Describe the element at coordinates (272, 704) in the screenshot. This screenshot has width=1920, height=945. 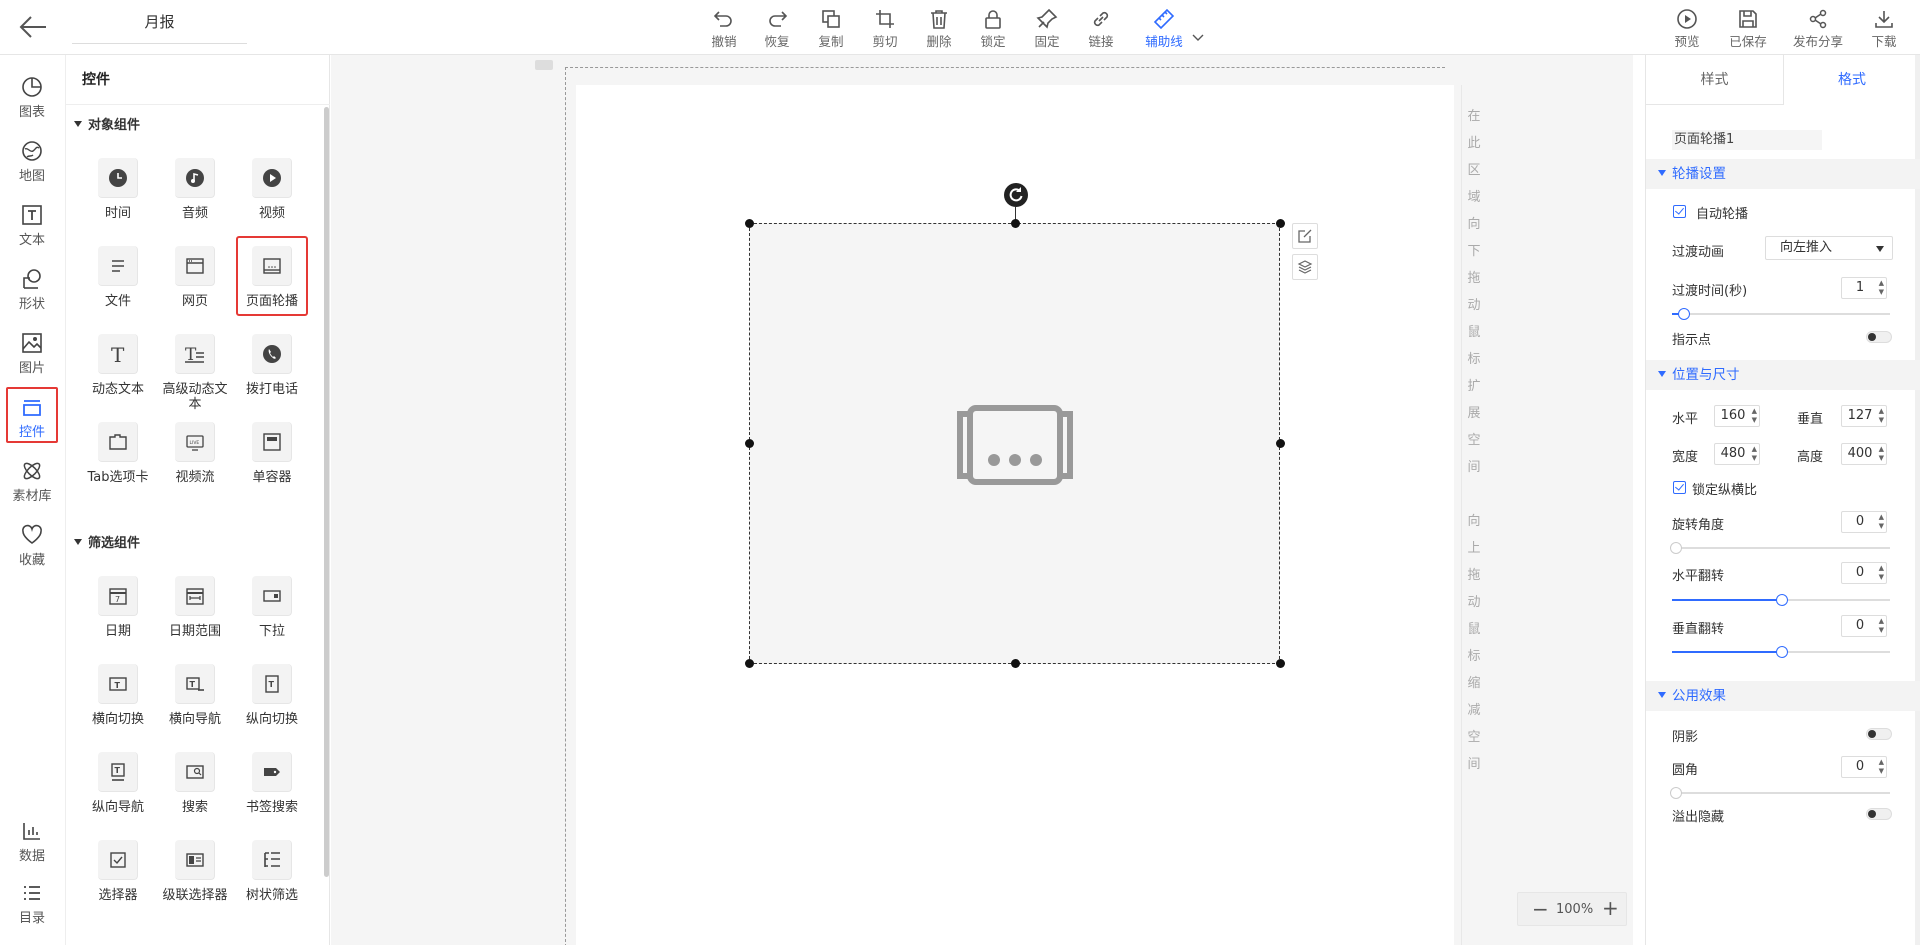
I see `comp-vertical-switch: T 纵向切换` at that location.